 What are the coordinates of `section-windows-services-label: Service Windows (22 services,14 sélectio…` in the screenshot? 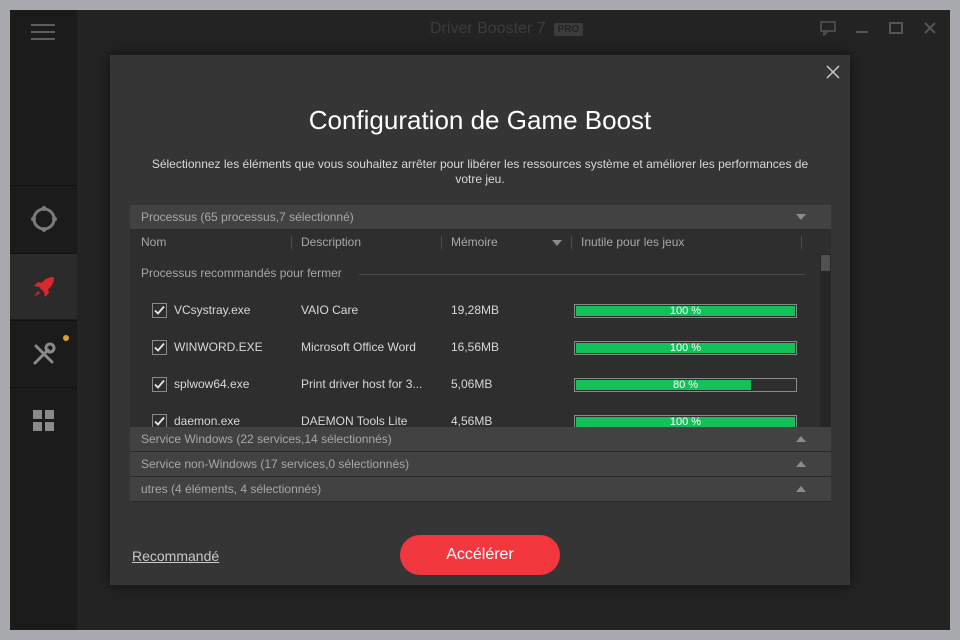 It's located at (266, 439).